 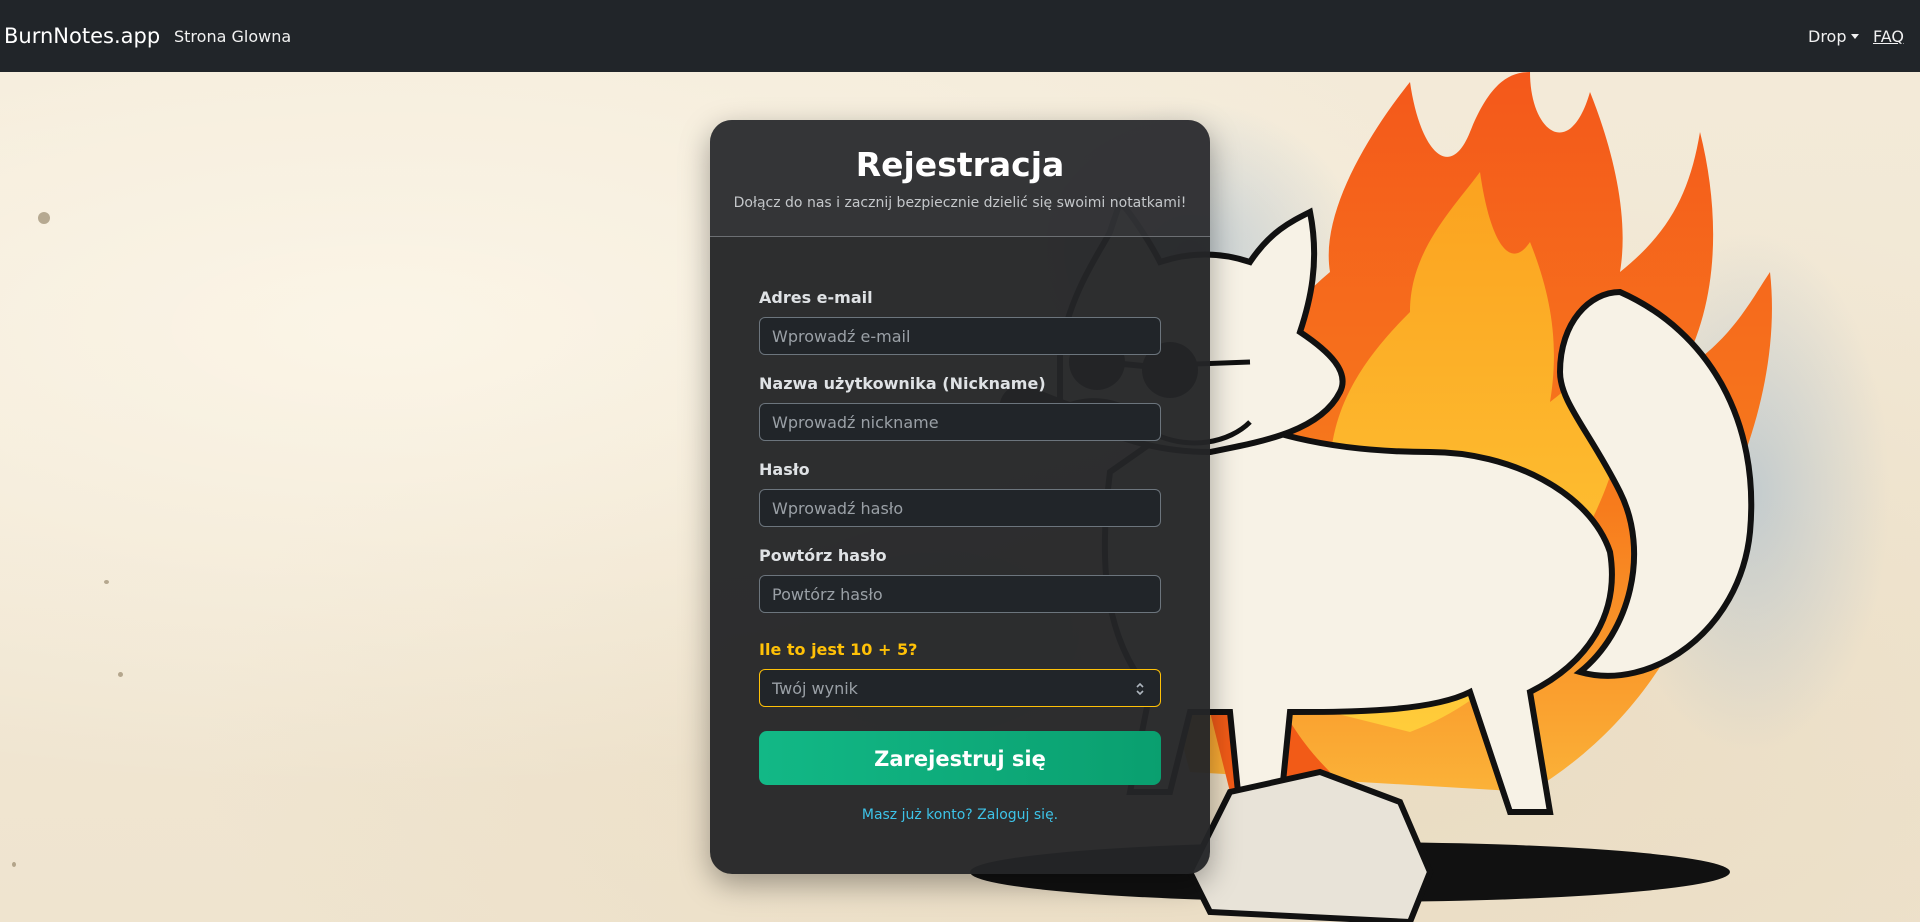 I want to click on rock, so click(x=1310, y=845).